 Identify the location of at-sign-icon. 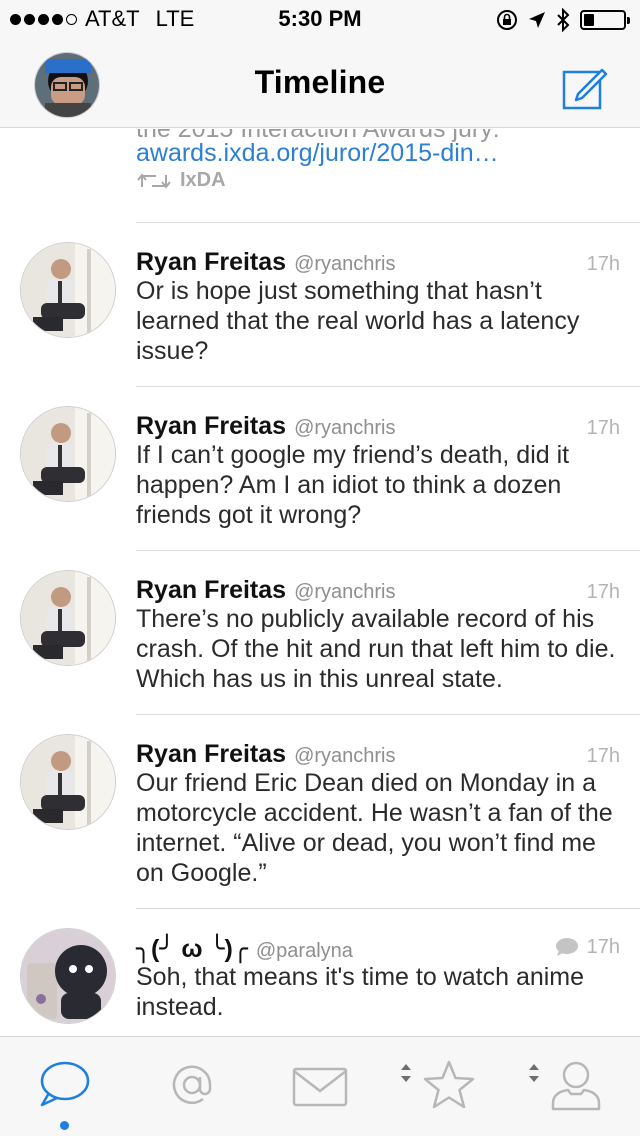
(192, 1084).